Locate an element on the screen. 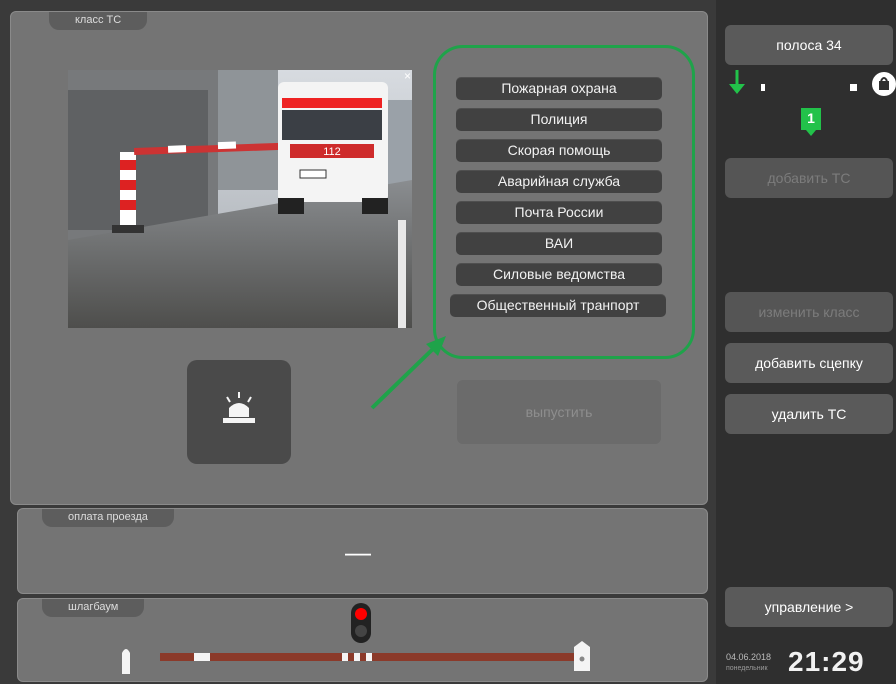 The width and height of the screenshot is (896, 684). arrow-down-icon is located at coordinates (737, 82).